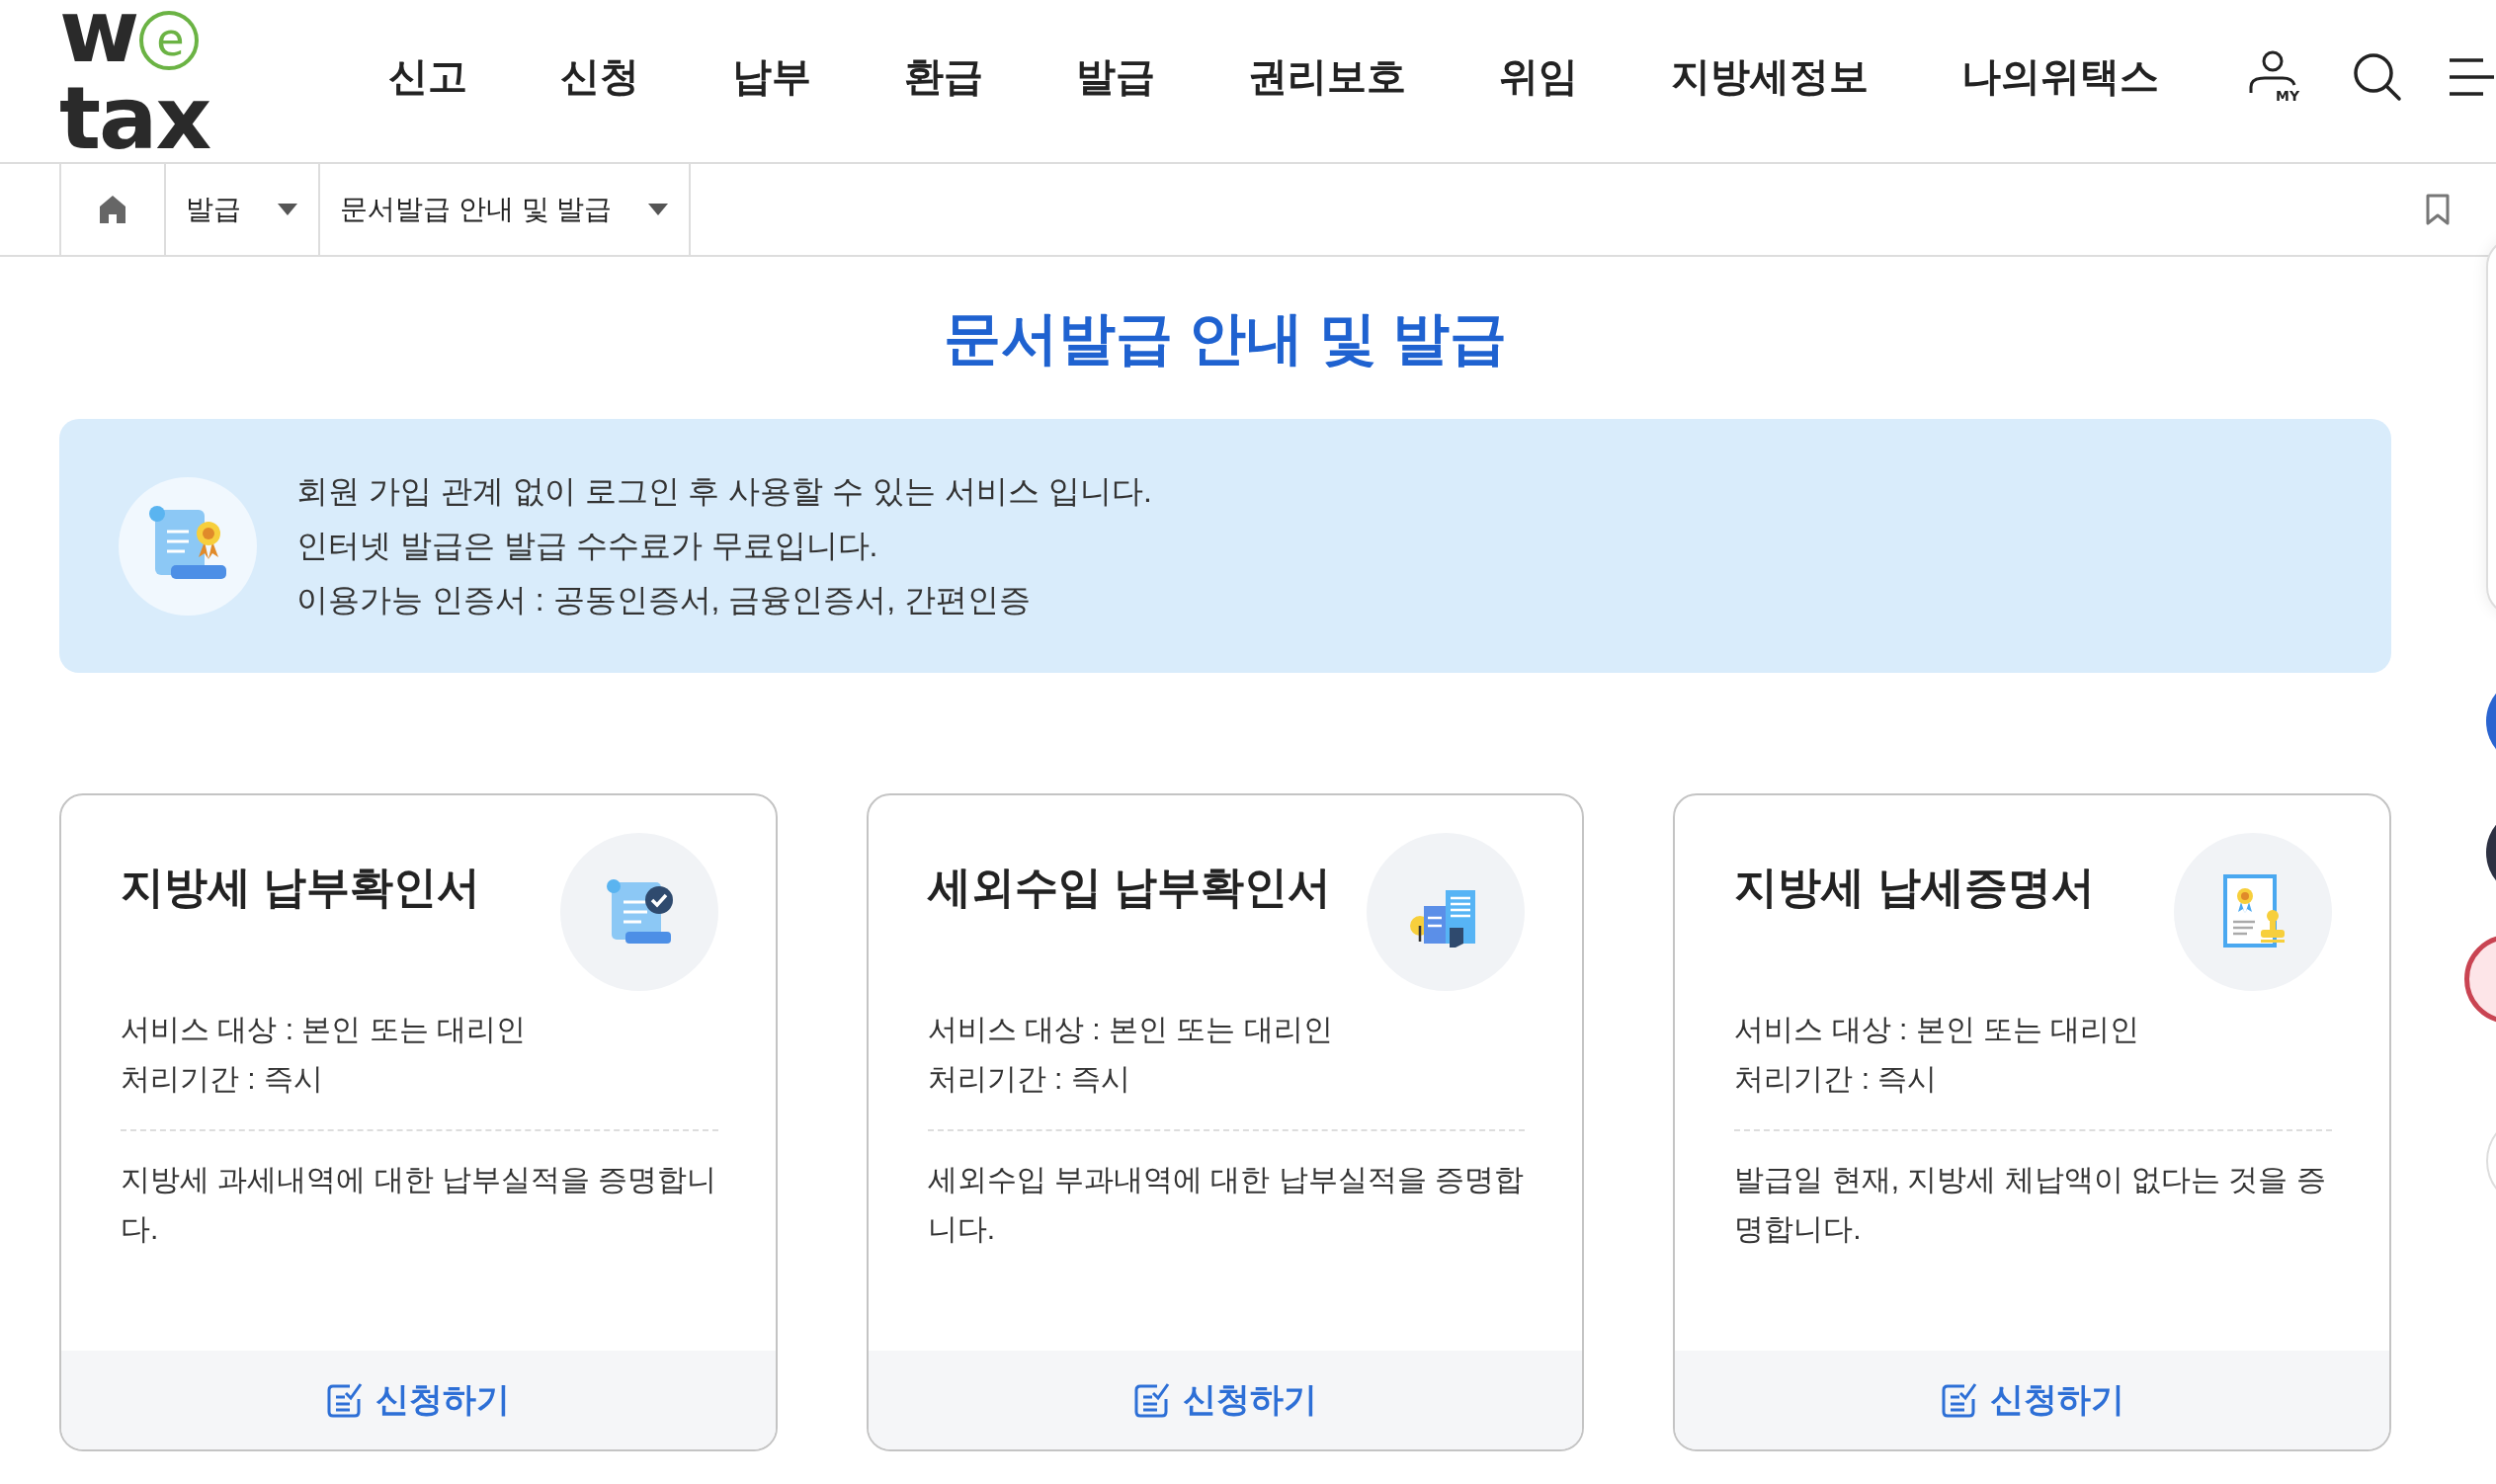 The image size is (2496, 1484). Describe the element at coordinates (428, 76) in the screenshot. I see `nav-menu-item: 신고` at that location.